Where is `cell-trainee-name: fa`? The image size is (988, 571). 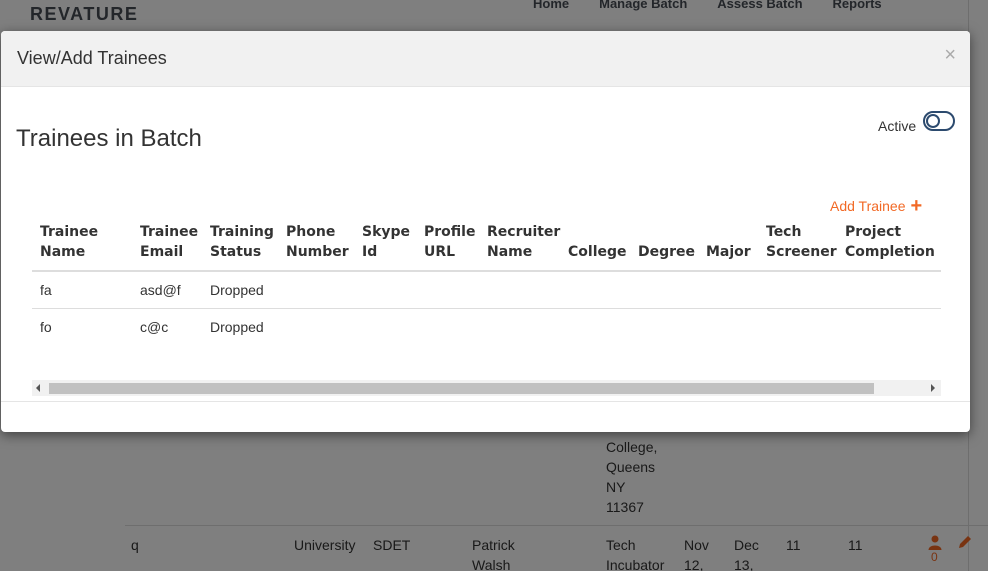 cell-trainee-name: fa is located at coordinates (46, 289).